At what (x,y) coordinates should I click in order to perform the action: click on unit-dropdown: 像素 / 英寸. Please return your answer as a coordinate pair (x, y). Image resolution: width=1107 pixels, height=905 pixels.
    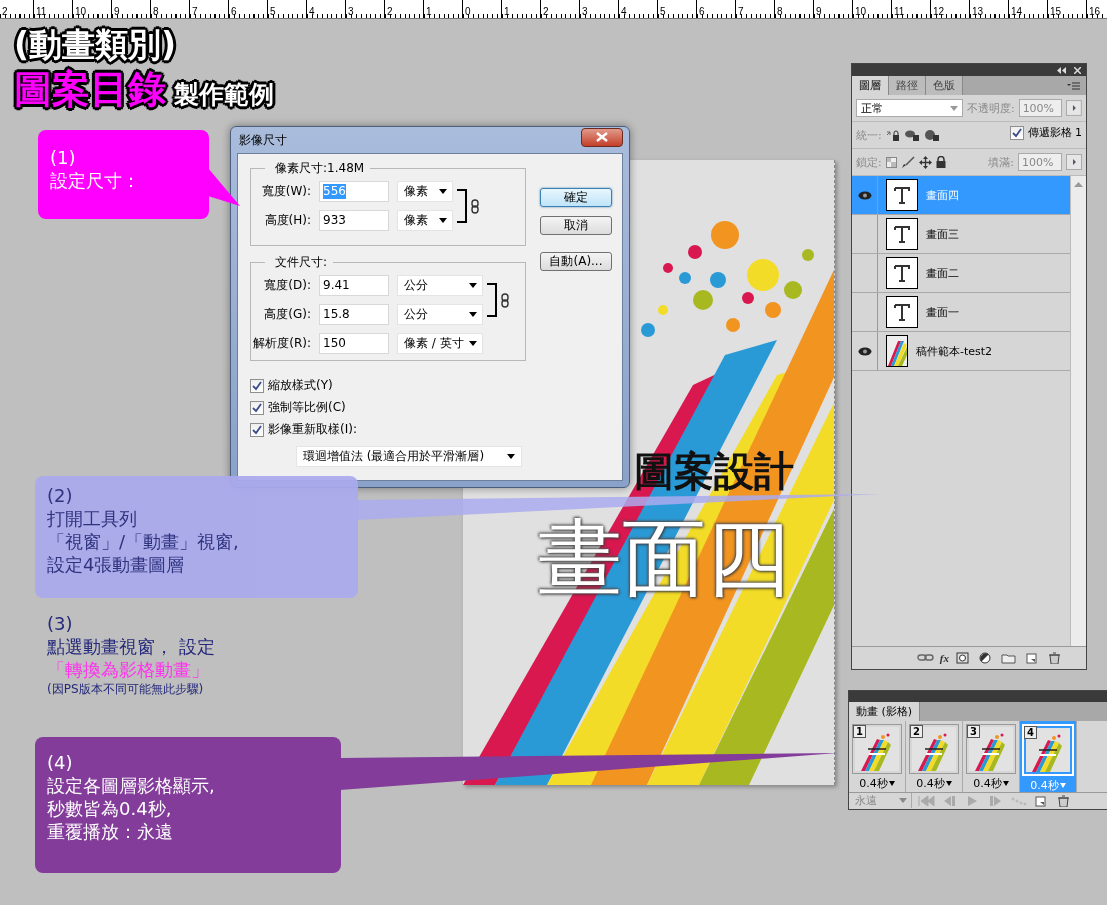
    Looking at the image, I should click on (440, 343).